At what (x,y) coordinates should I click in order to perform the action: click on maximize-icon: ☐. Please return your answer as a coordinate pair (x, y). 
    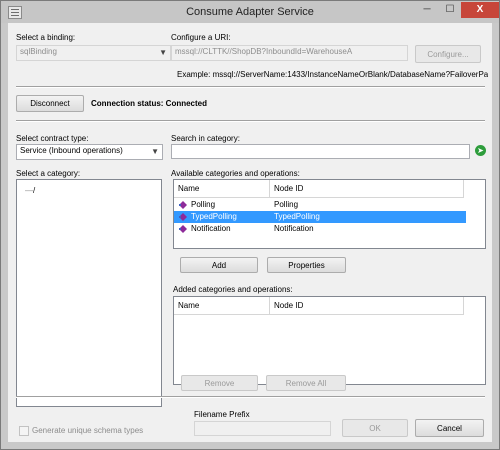
    Looking at the image, I should click on (450, 9).